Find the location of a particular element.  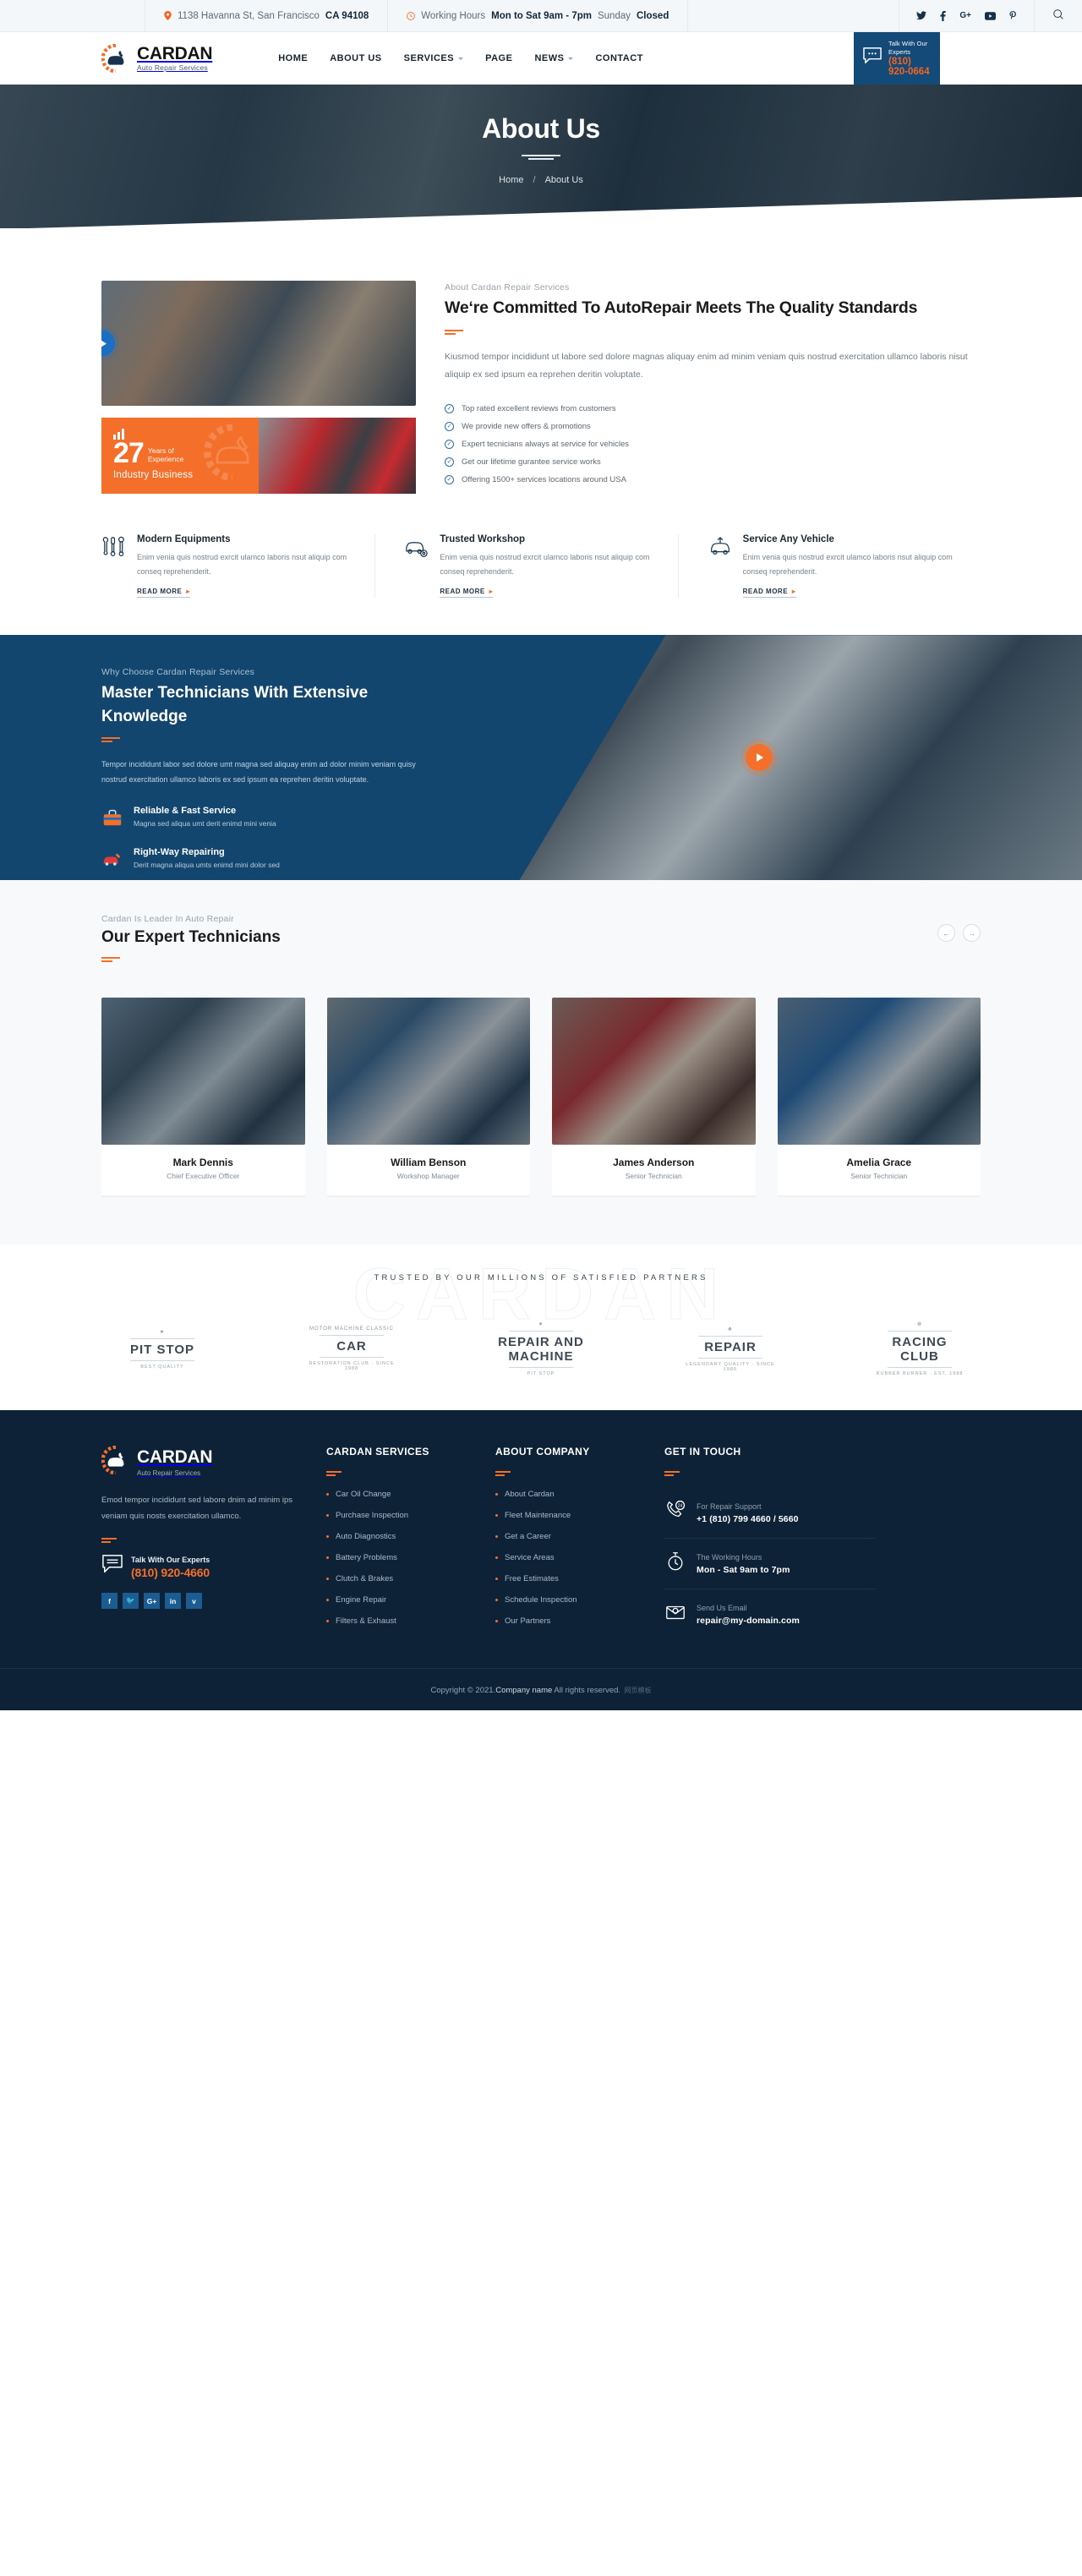

footer-logo-name: CARDAN is located at coordinates (175, 1457).